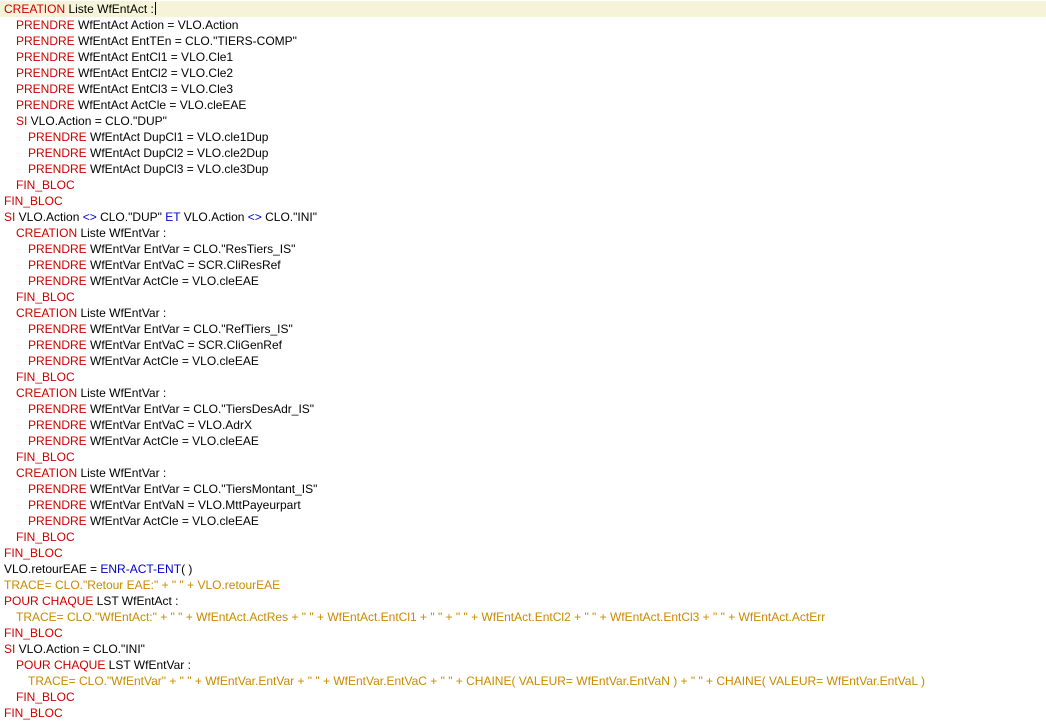 The image size is (1046, 723). I want to click on code-token: Liste WfEntAct :, so click(109, 9).